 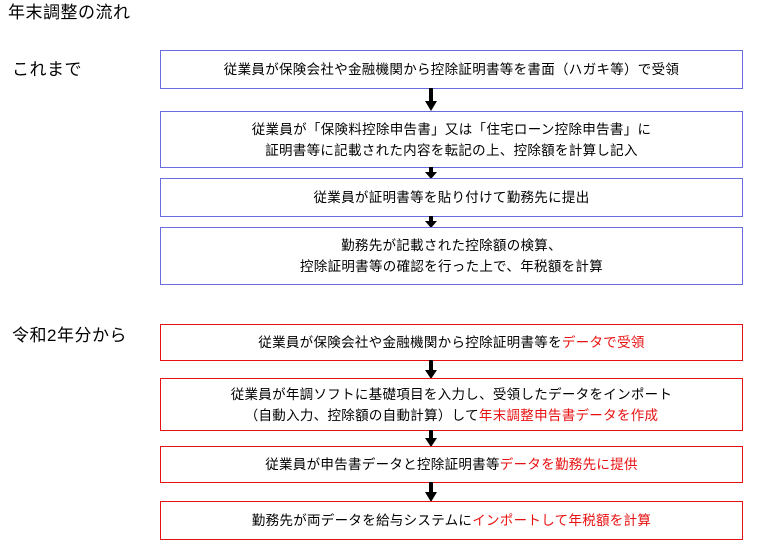 I want to click on text-run: 従業員が保険会社や金融機関から控除証明書等を, so click(x=410, y=342).